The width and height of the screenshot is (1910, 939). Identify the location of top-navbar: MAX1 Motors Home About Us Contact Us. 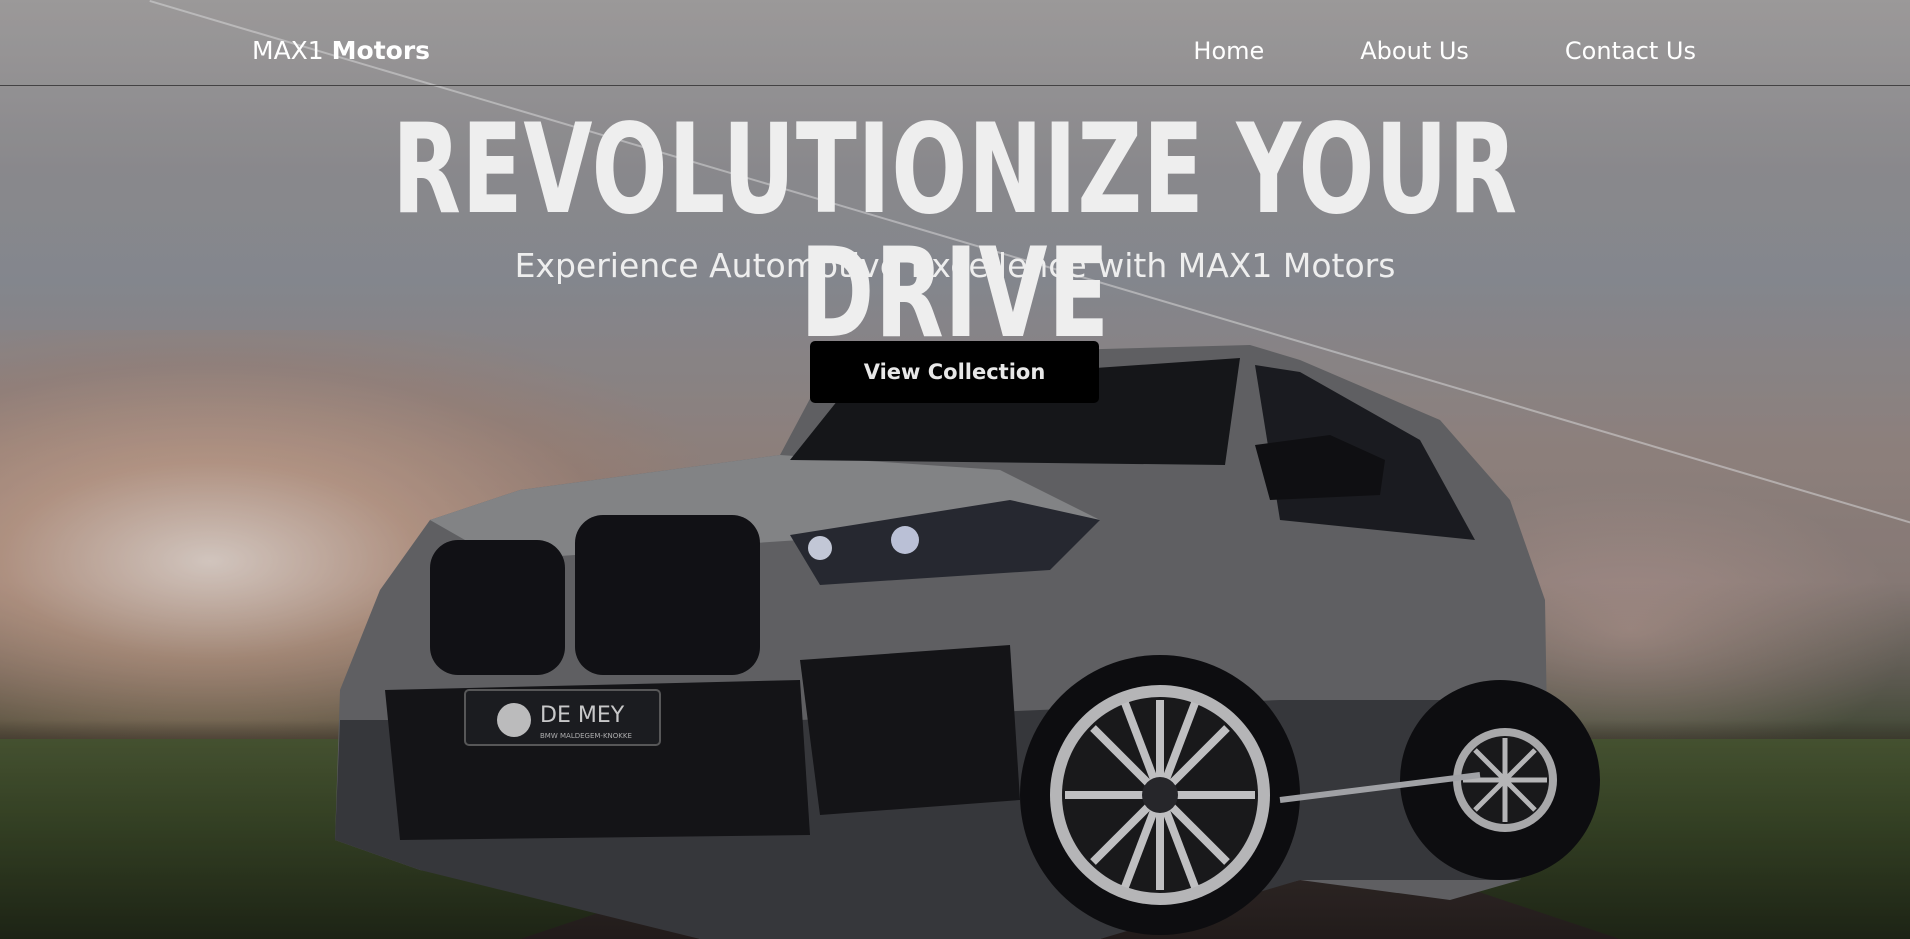
(955, 43).